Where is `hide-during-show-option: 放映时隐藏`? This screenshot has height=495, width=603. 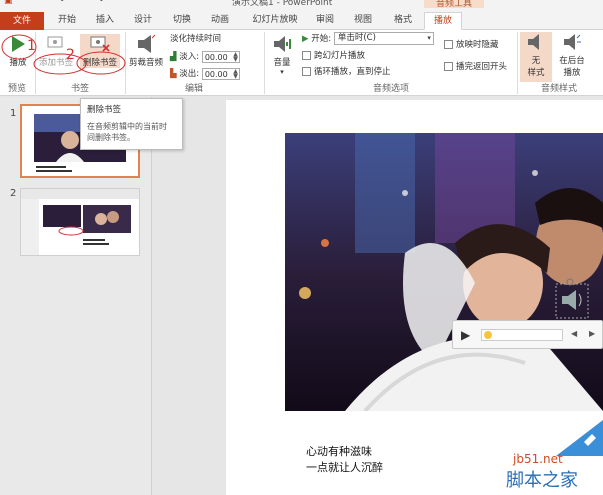
hide-during-show-option: 放映时隐藏 is located at coordinates (471, 45).